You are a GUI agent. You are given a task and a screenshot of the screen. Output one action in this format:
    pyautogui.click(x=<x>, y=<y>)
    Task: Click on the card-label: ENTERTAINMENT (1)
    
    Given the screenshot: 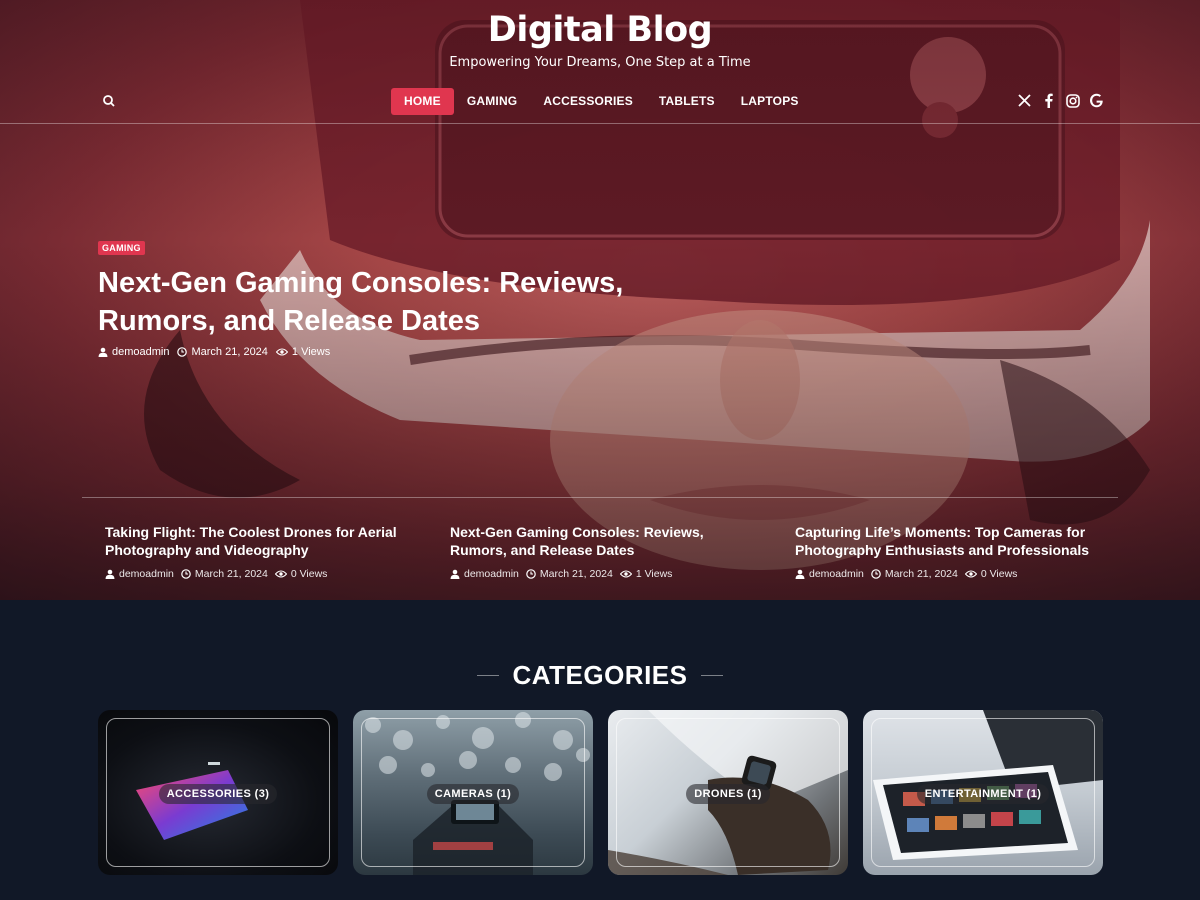 What is the action you would take?
    pyautogui.click(x=983, y=794)
    